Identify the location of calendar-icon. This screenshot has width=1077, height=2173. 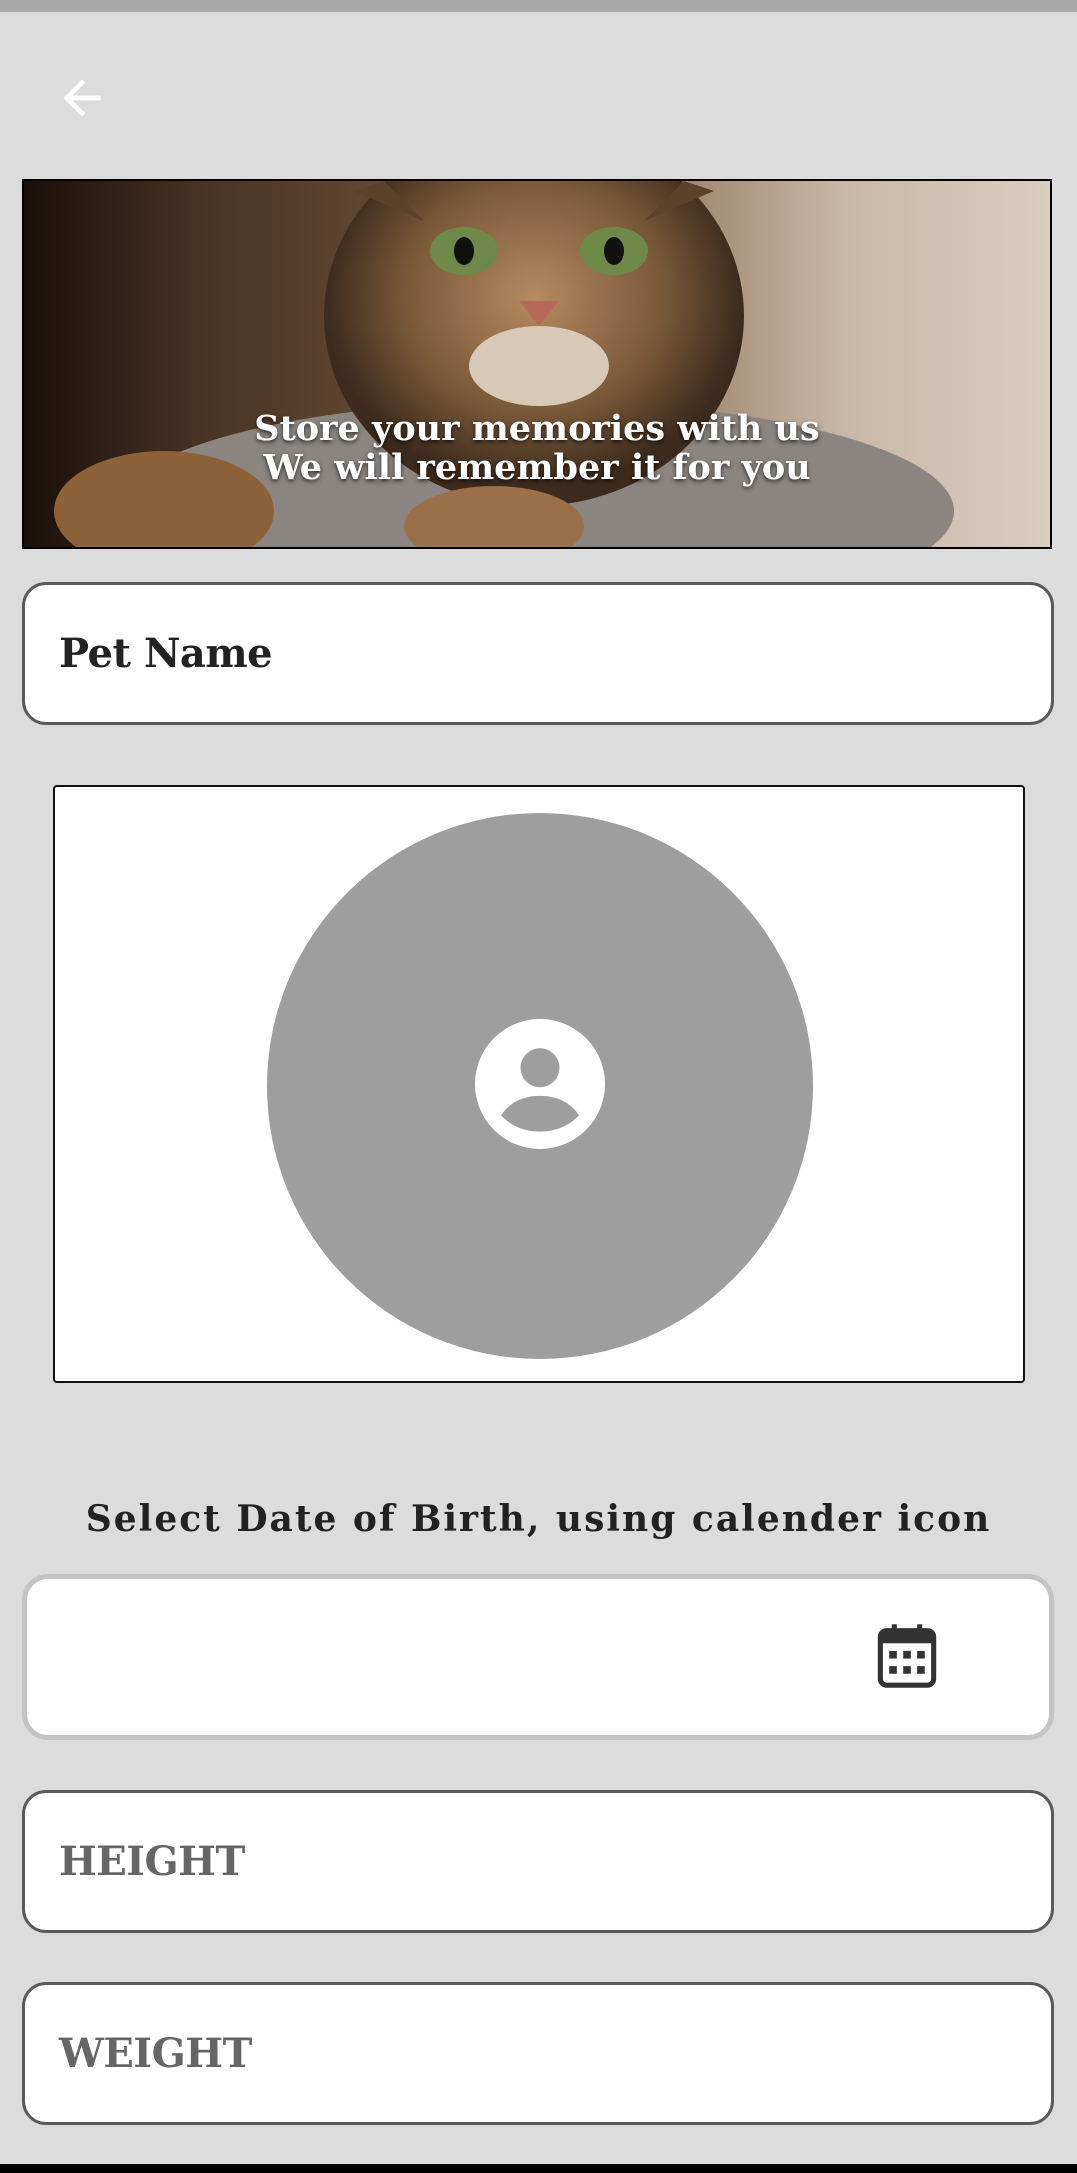
(907, 1658).